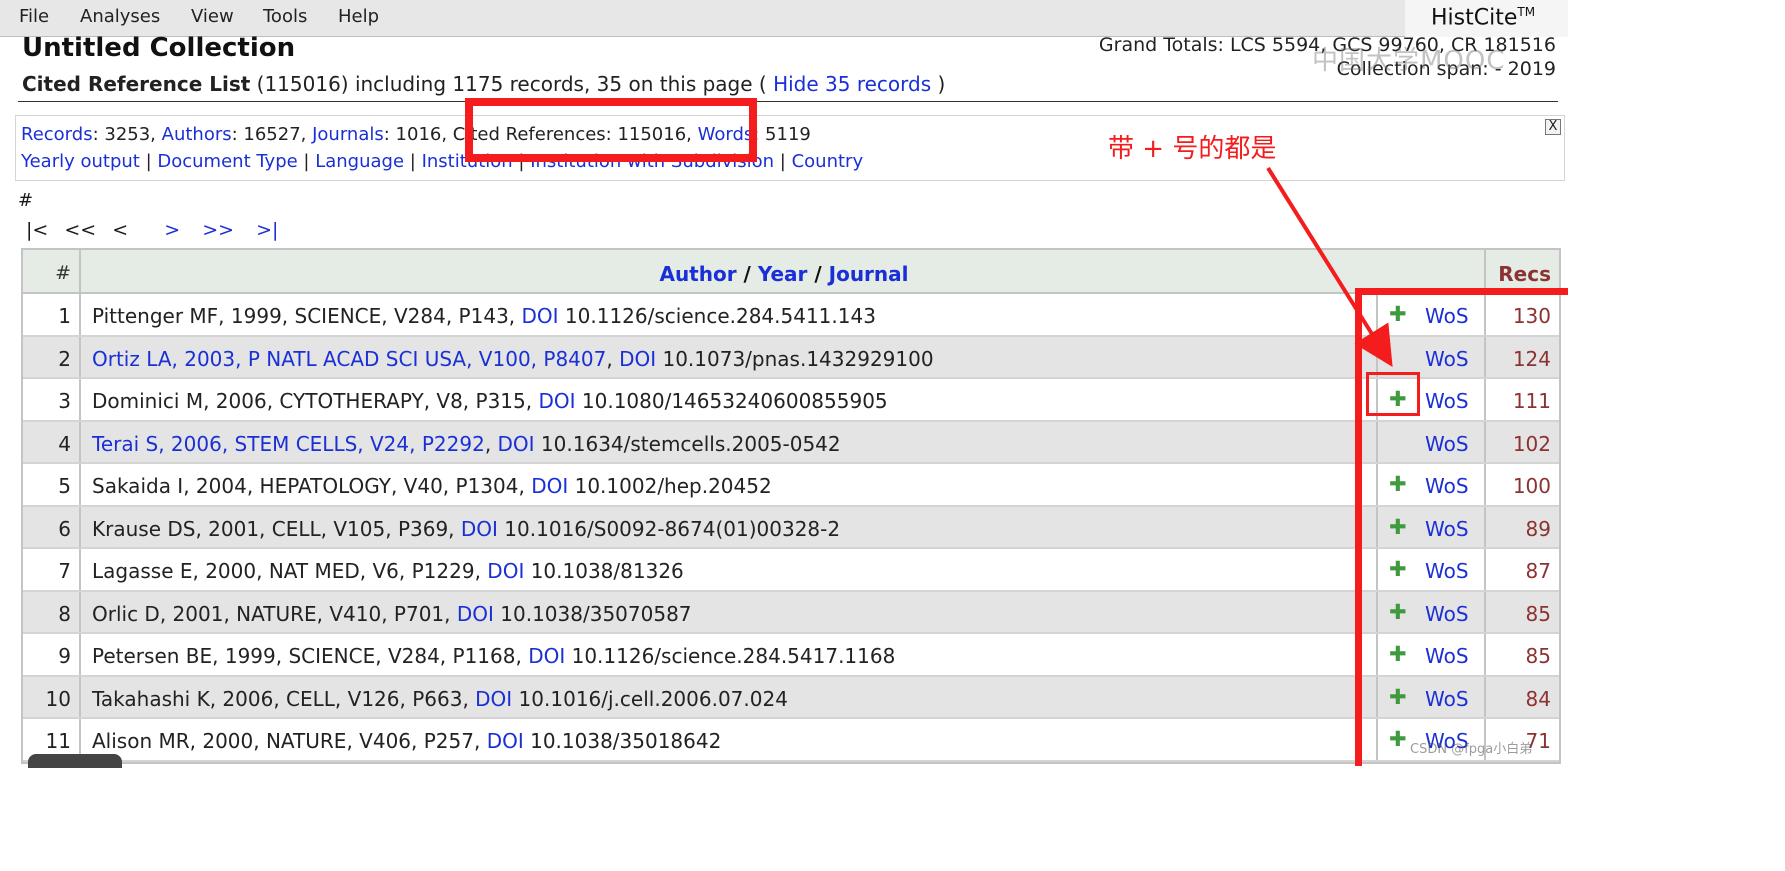 The height and width of the screenshot is (871, 1785). What do you see at coordinates (1471, 749) in the screenshot?
I see `csdn-watermark: CSDN @fpga小白弟` at bounding box center [1471, 749].